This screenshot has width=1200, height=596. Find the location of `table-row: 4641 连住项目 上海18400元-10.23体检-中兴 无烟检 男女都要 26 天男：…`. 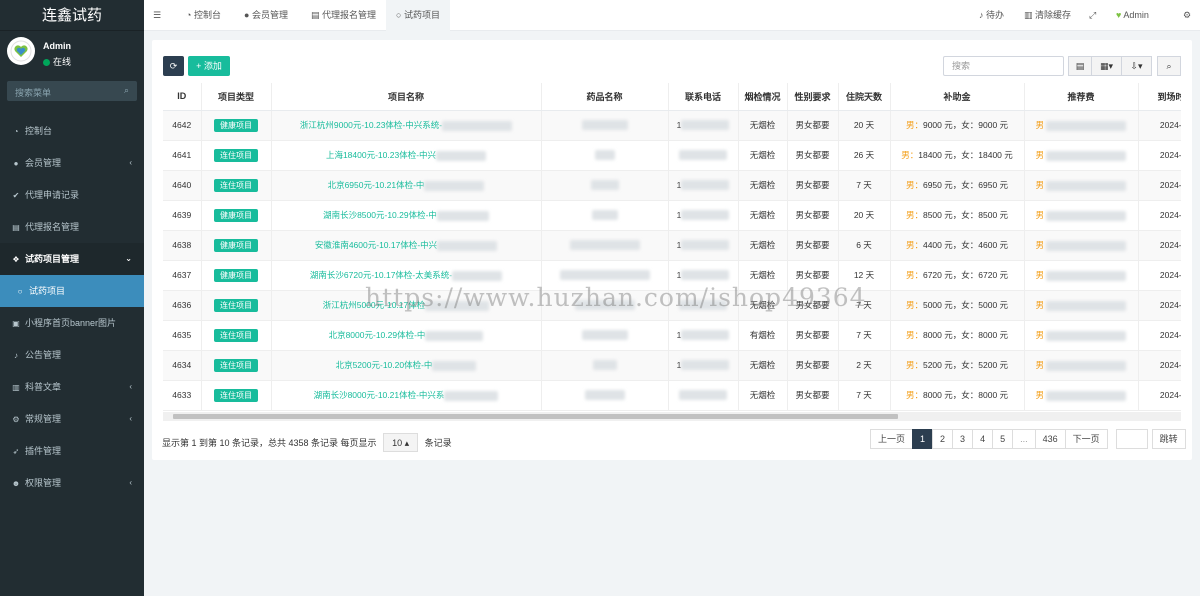

table-row: 4641 连住项目 上海18400元-10.23体检-中兴 无烟检 男女都要 26 天男：… is located at coordinates (672, 155).